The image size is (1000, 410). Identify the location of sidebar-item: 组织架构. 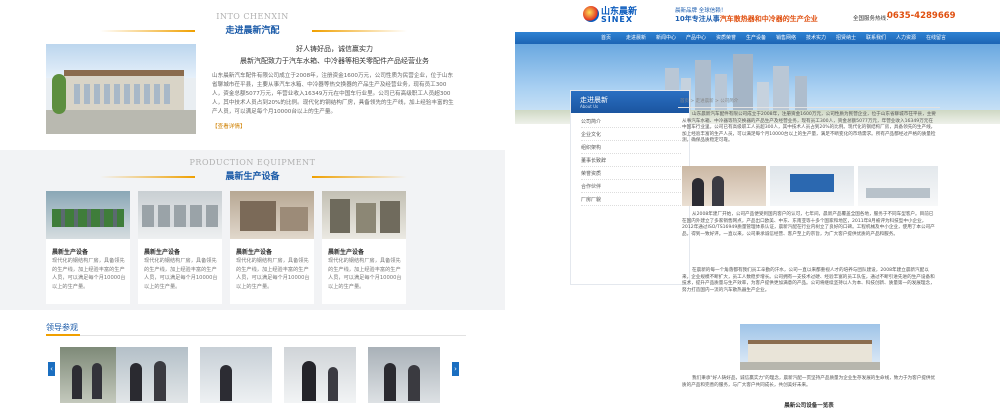
(631, 148).